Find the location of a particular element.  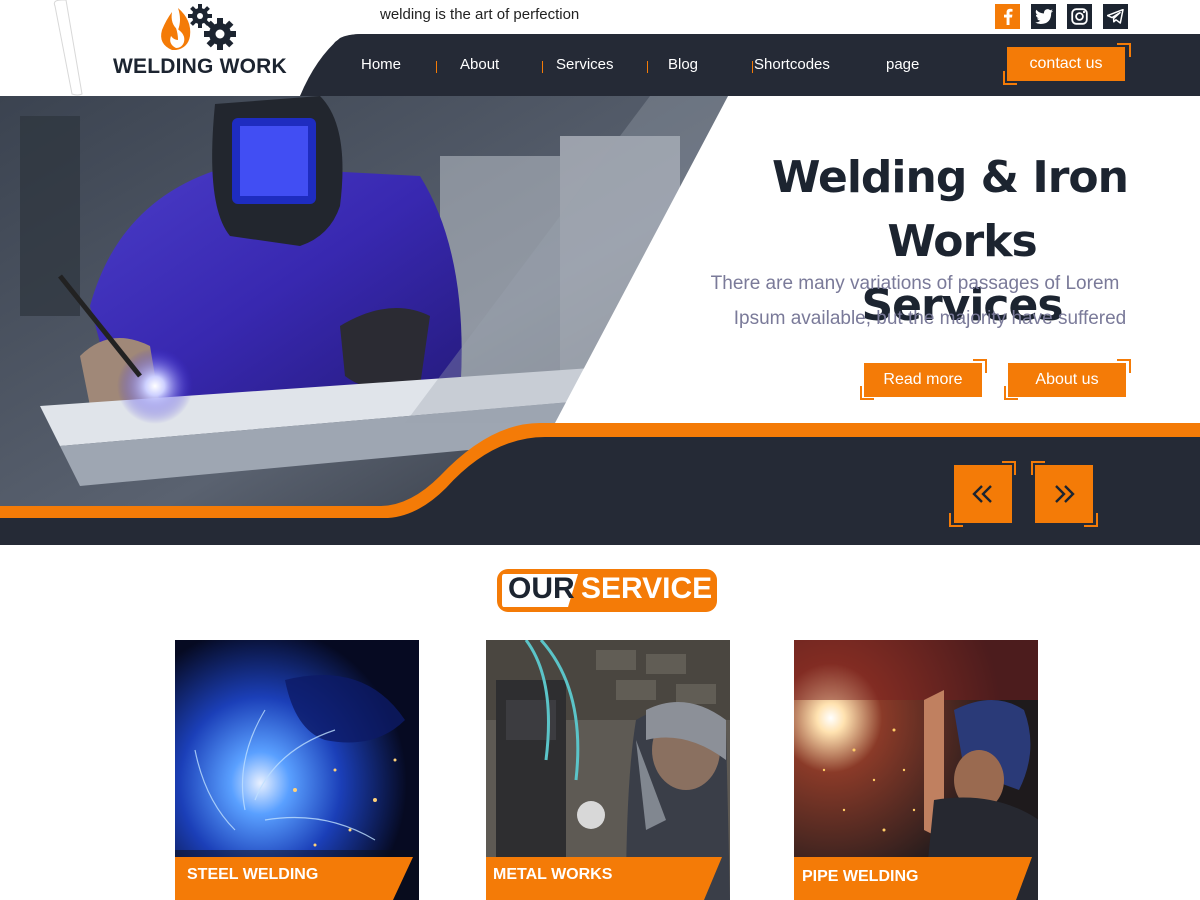

nav-item-about: About is located at coordinates (479, 64).